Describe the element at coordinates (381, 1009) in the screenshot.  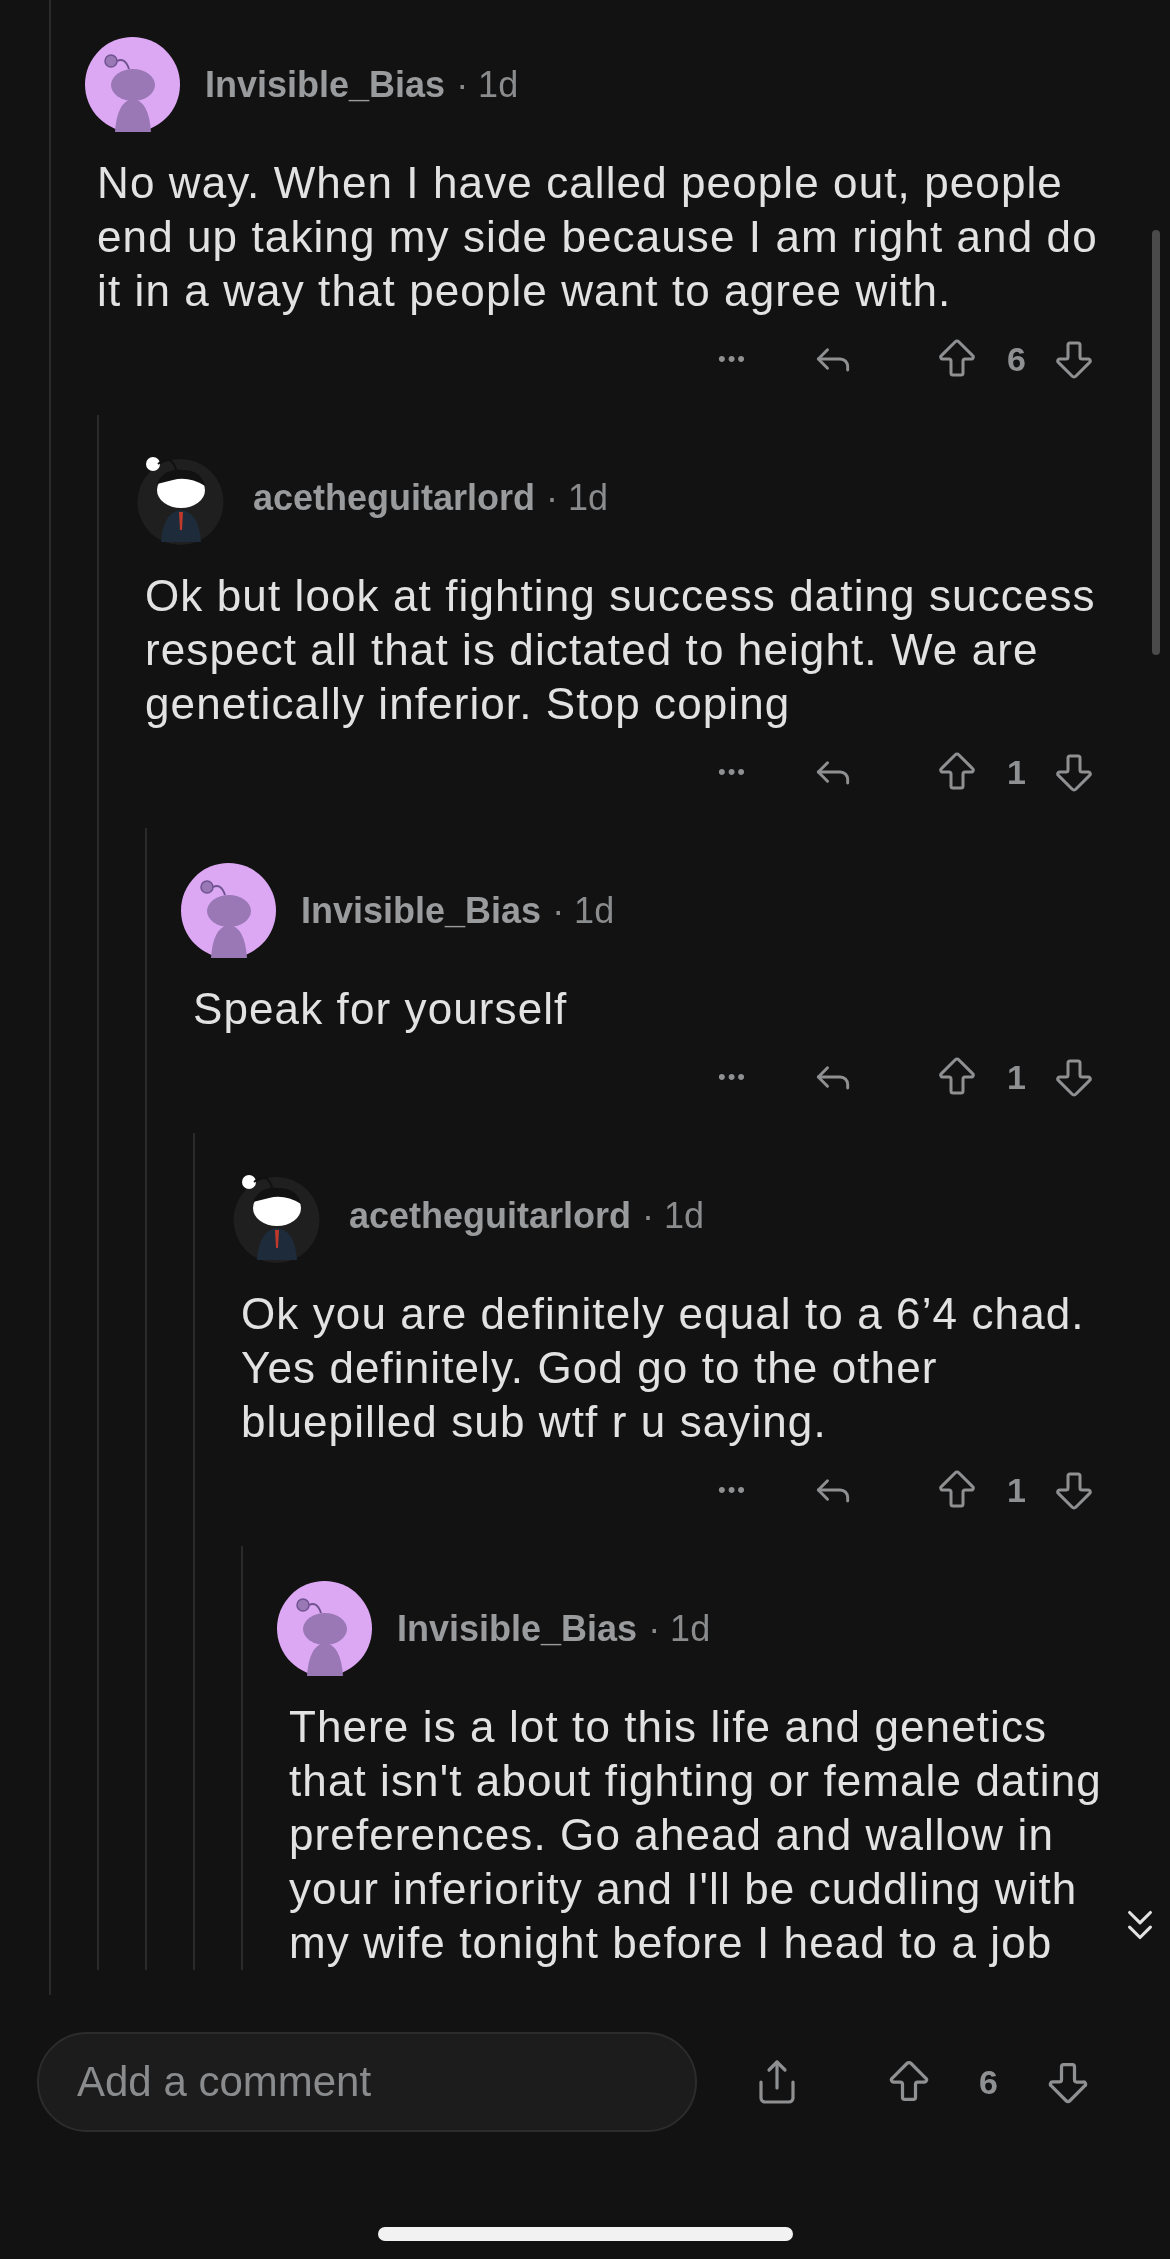
I see `comment-text: Speak for yourself` at that location.